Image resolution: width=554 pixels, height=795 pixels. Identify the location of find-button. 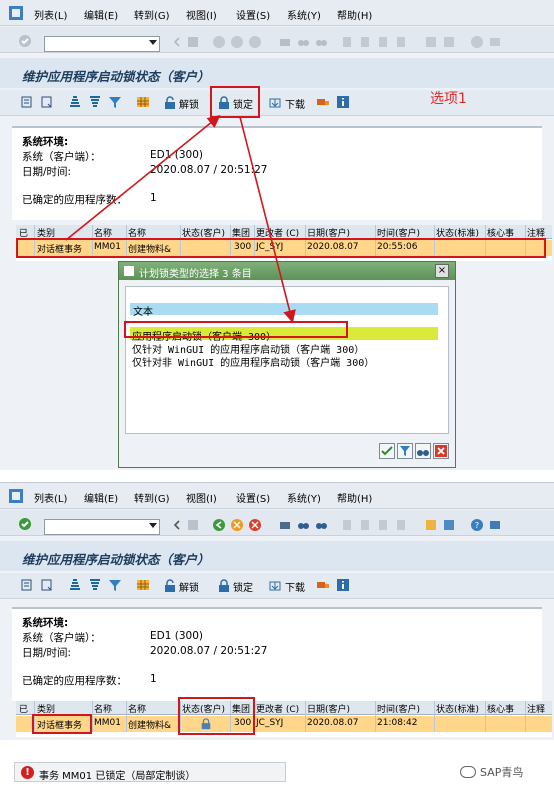
(423, 451).